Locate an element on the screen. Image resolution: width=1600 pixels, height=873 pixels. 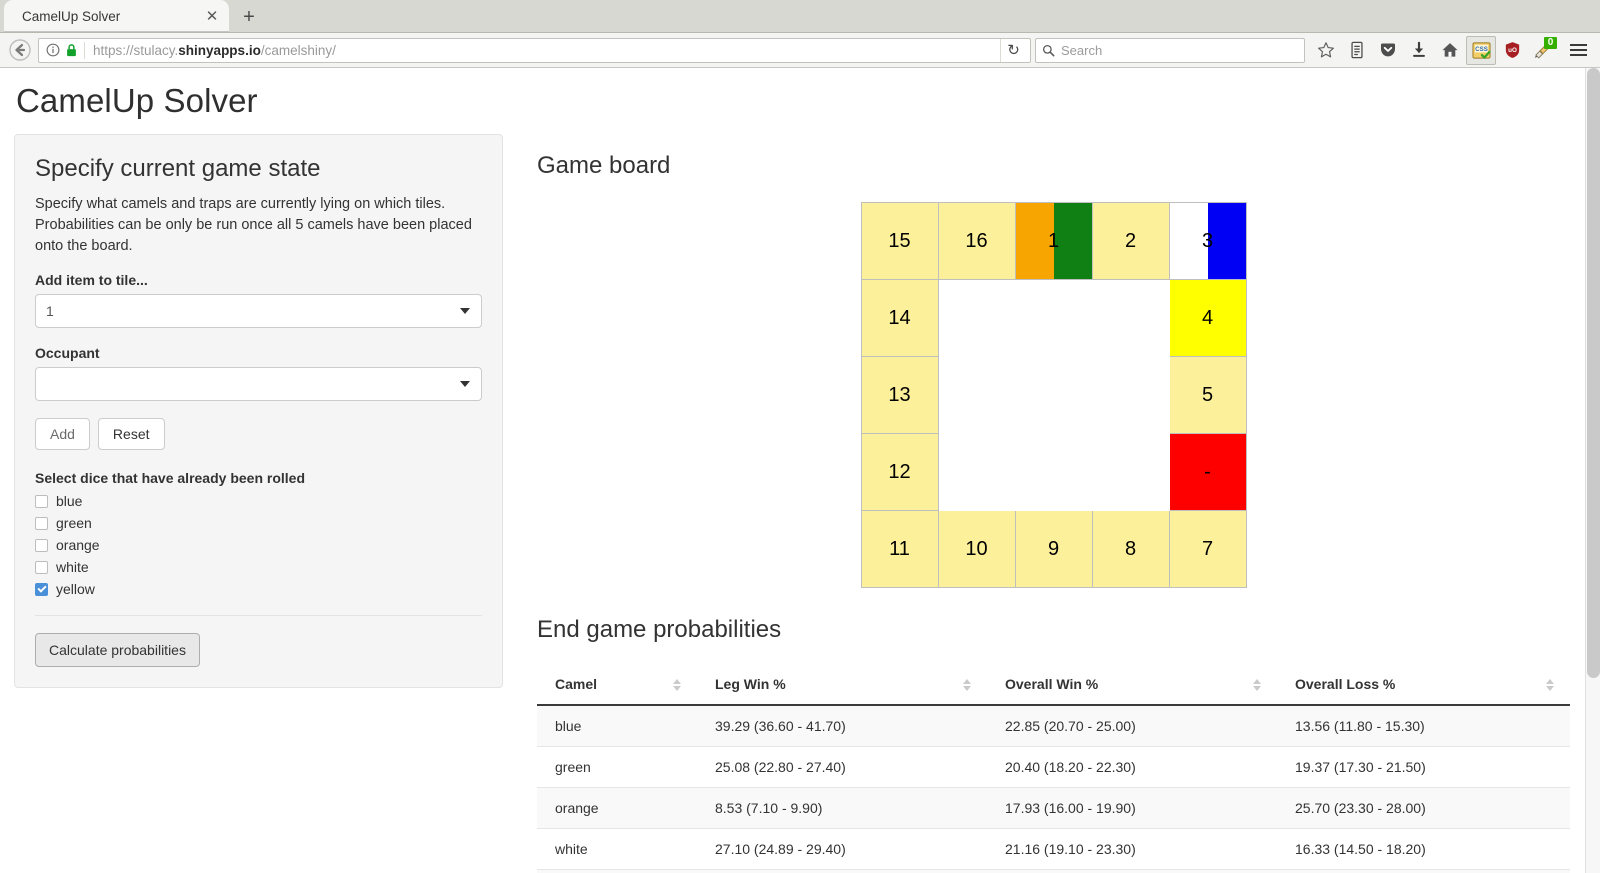
board-tile-7: 7 is located at coordinates (1208, 549).